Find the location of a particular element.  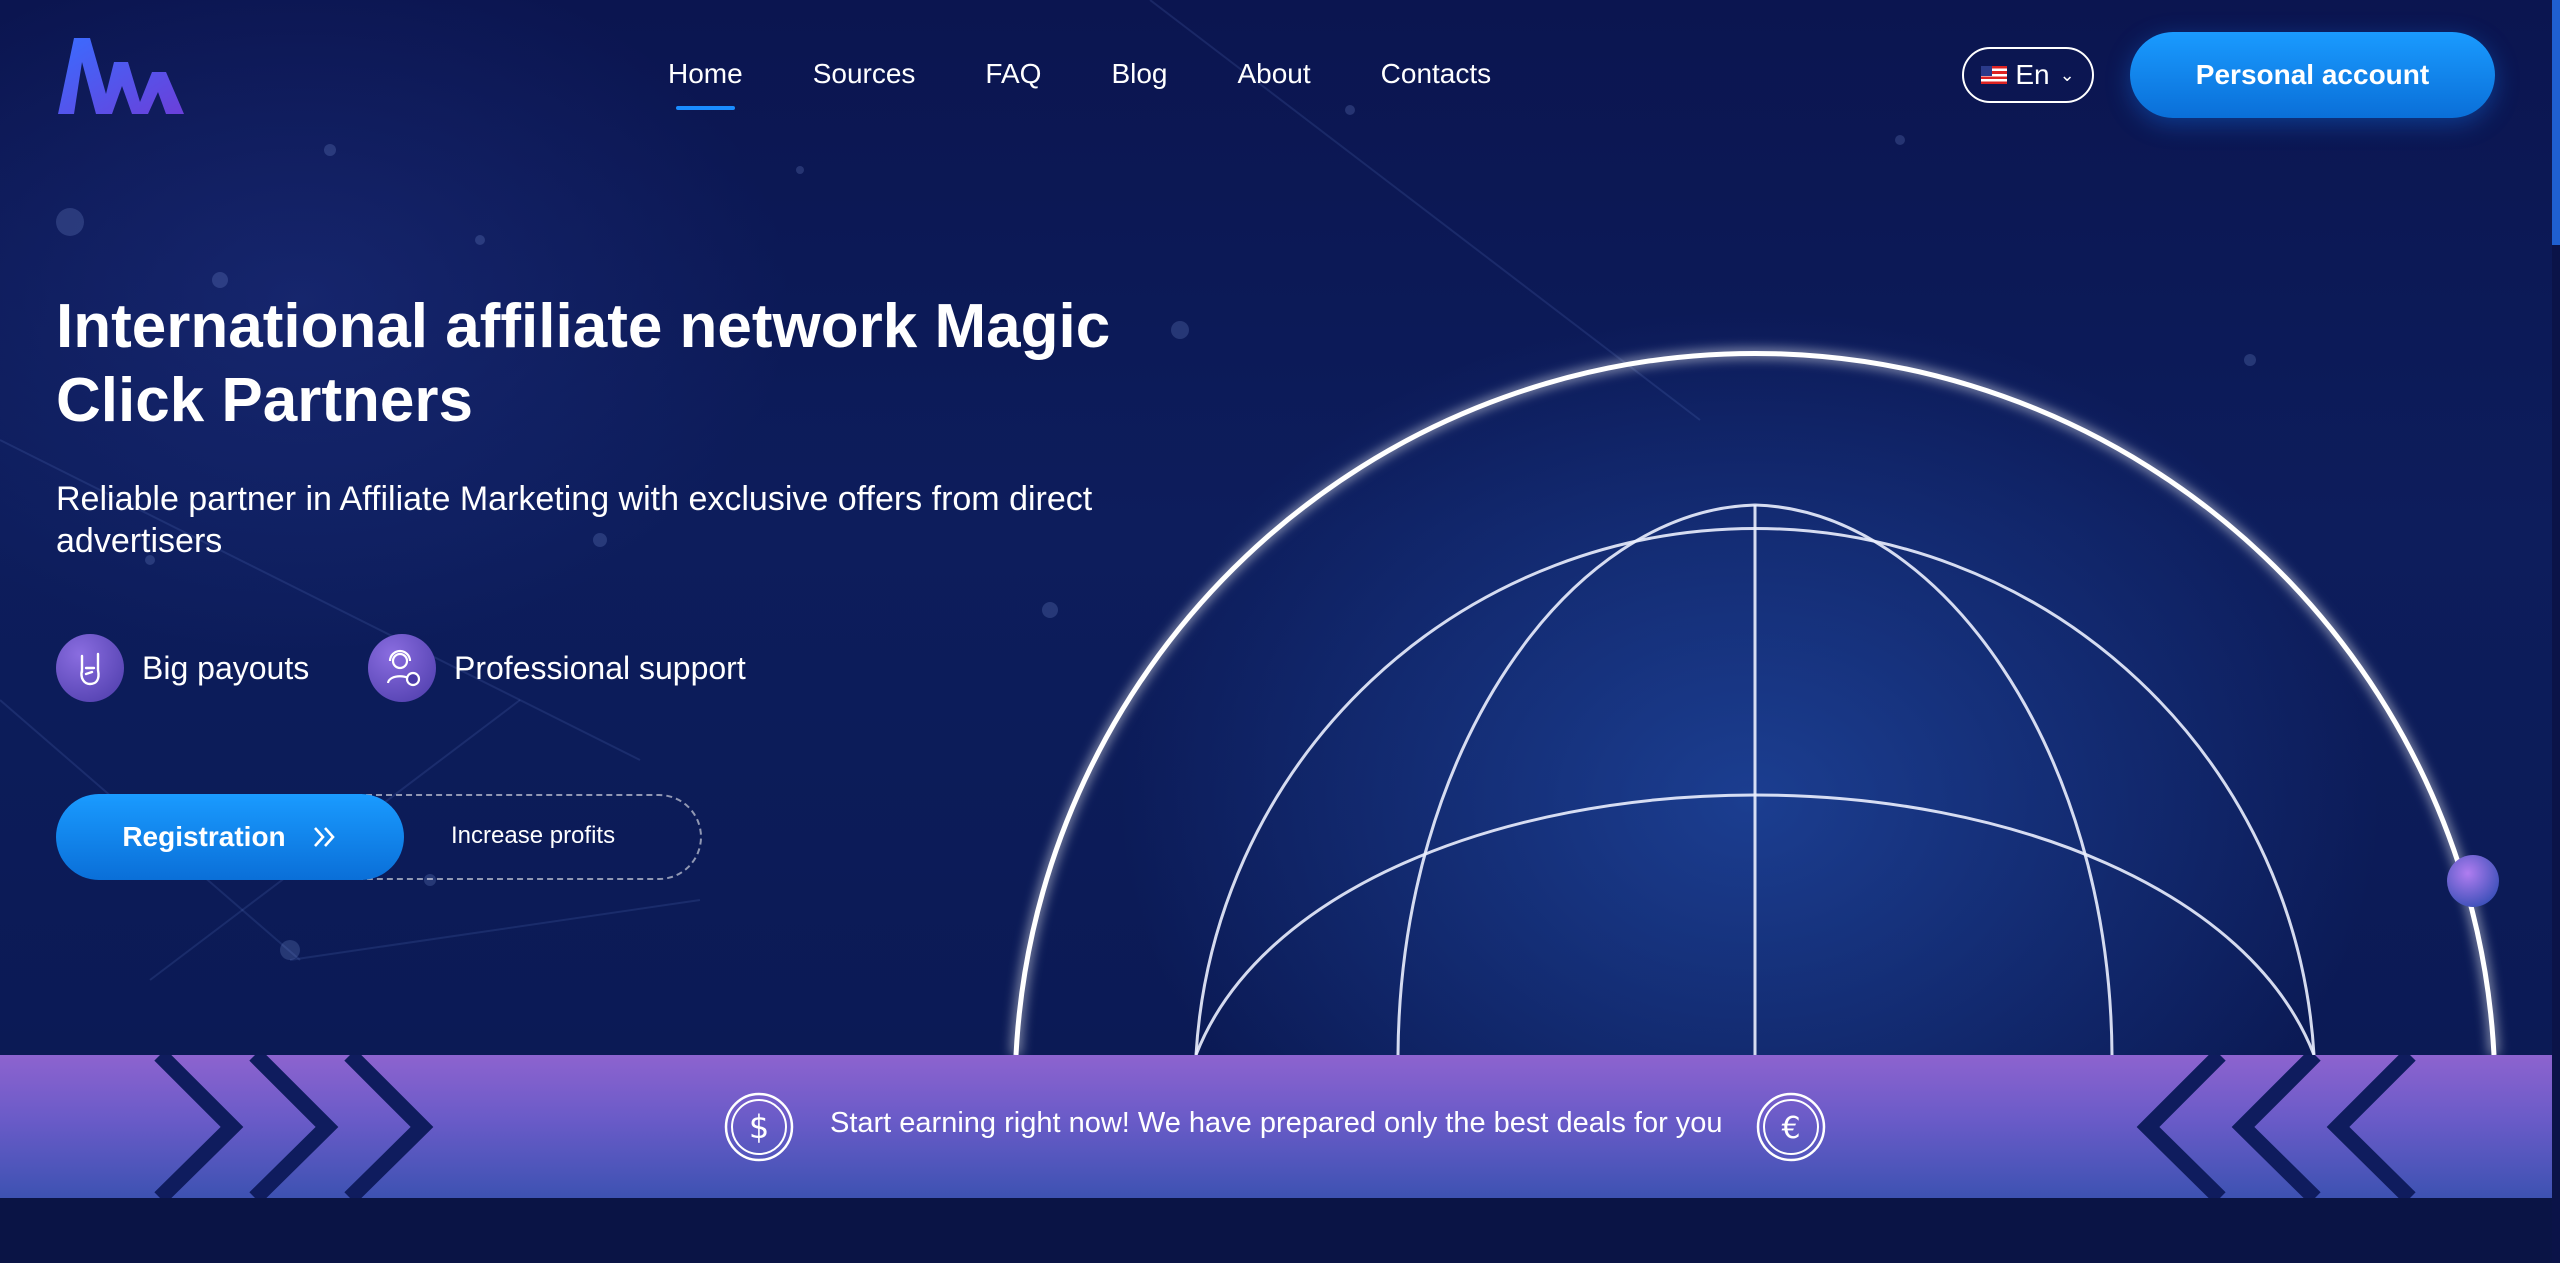

nav-contacts: Contacts is located at coordinates (1436, 74).